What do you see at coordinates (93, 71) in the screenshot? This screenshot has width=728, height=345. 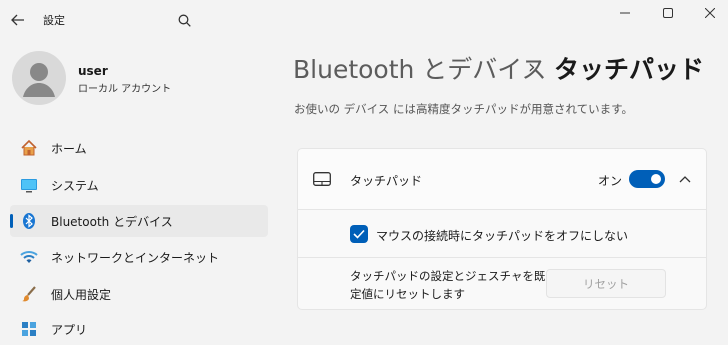 I see `user-name: user` at bounding box center [93, 71].